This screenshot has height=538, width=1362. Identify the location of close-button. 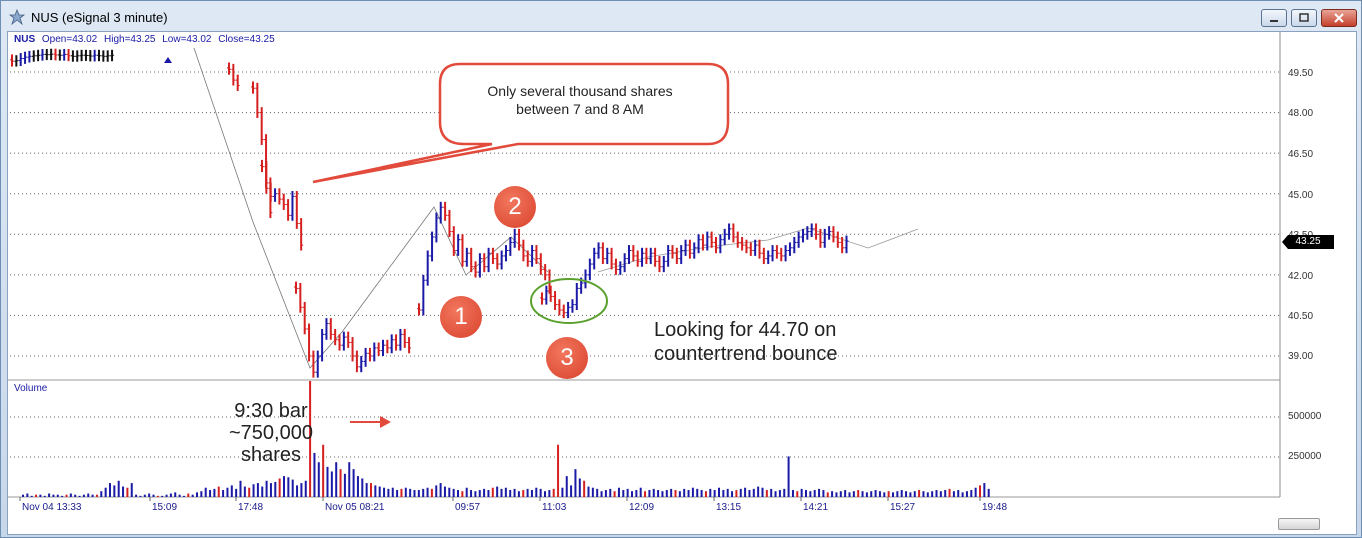
(1339, 18).